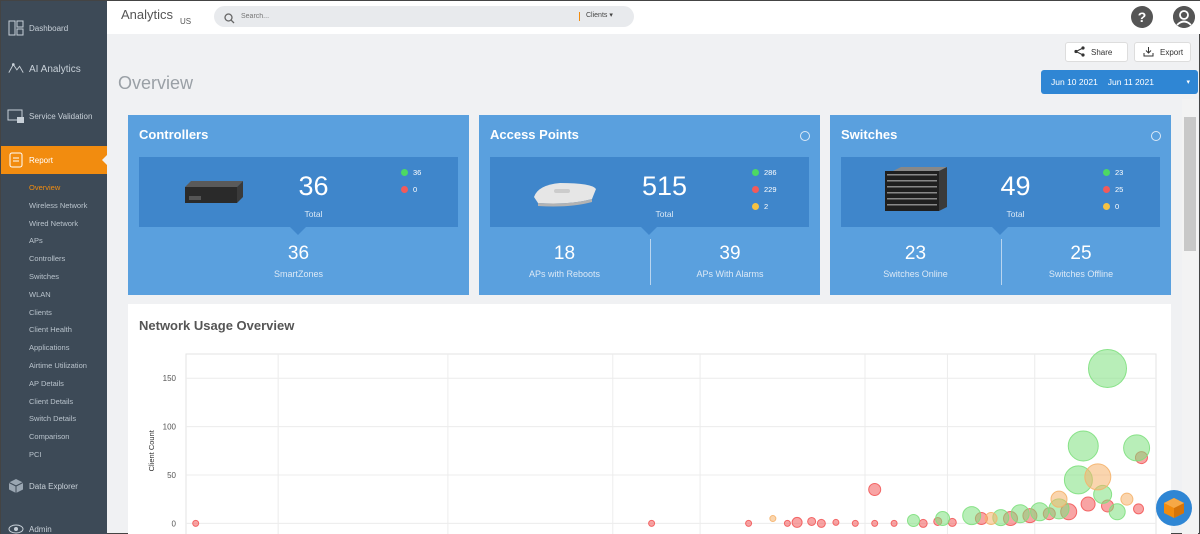 The height and width of the screenshot is (534, 1200). I want to click on y-tick-label: 100, so click(170, 427).